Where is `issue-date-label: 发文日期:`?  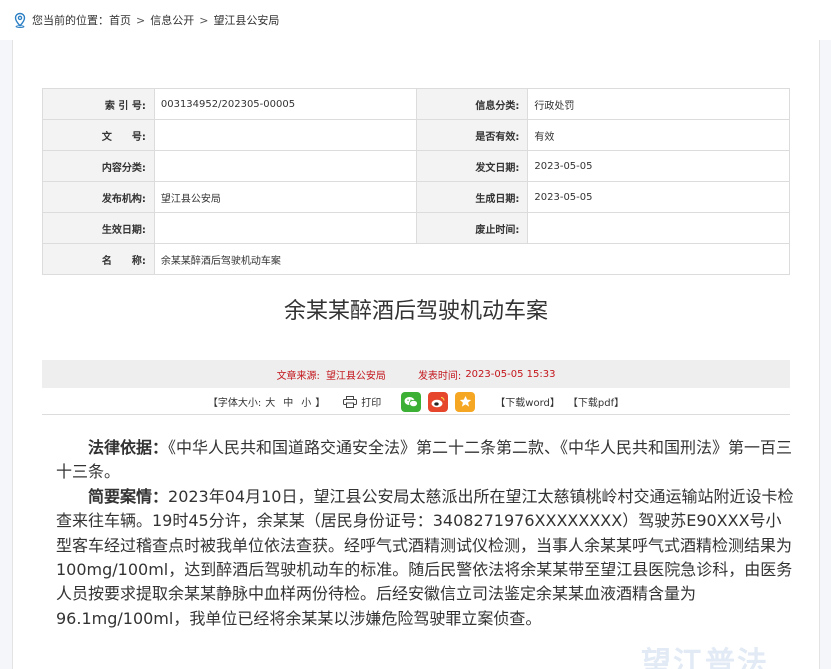 issue-date-label: 发文日期: is located at coordinates (472, 166).